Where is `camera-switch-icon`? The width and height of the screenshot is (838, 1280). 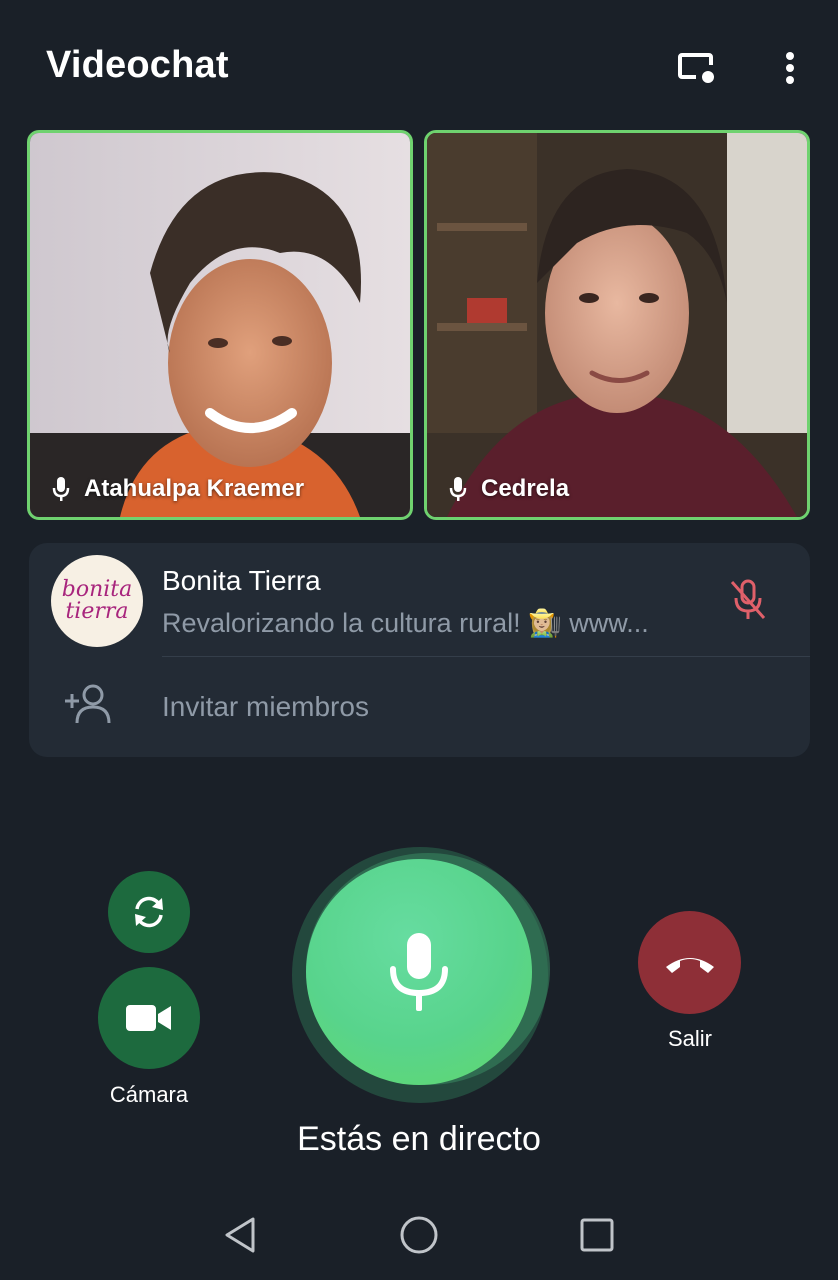
camera-switch-icon is located at coordinates (149, 912).